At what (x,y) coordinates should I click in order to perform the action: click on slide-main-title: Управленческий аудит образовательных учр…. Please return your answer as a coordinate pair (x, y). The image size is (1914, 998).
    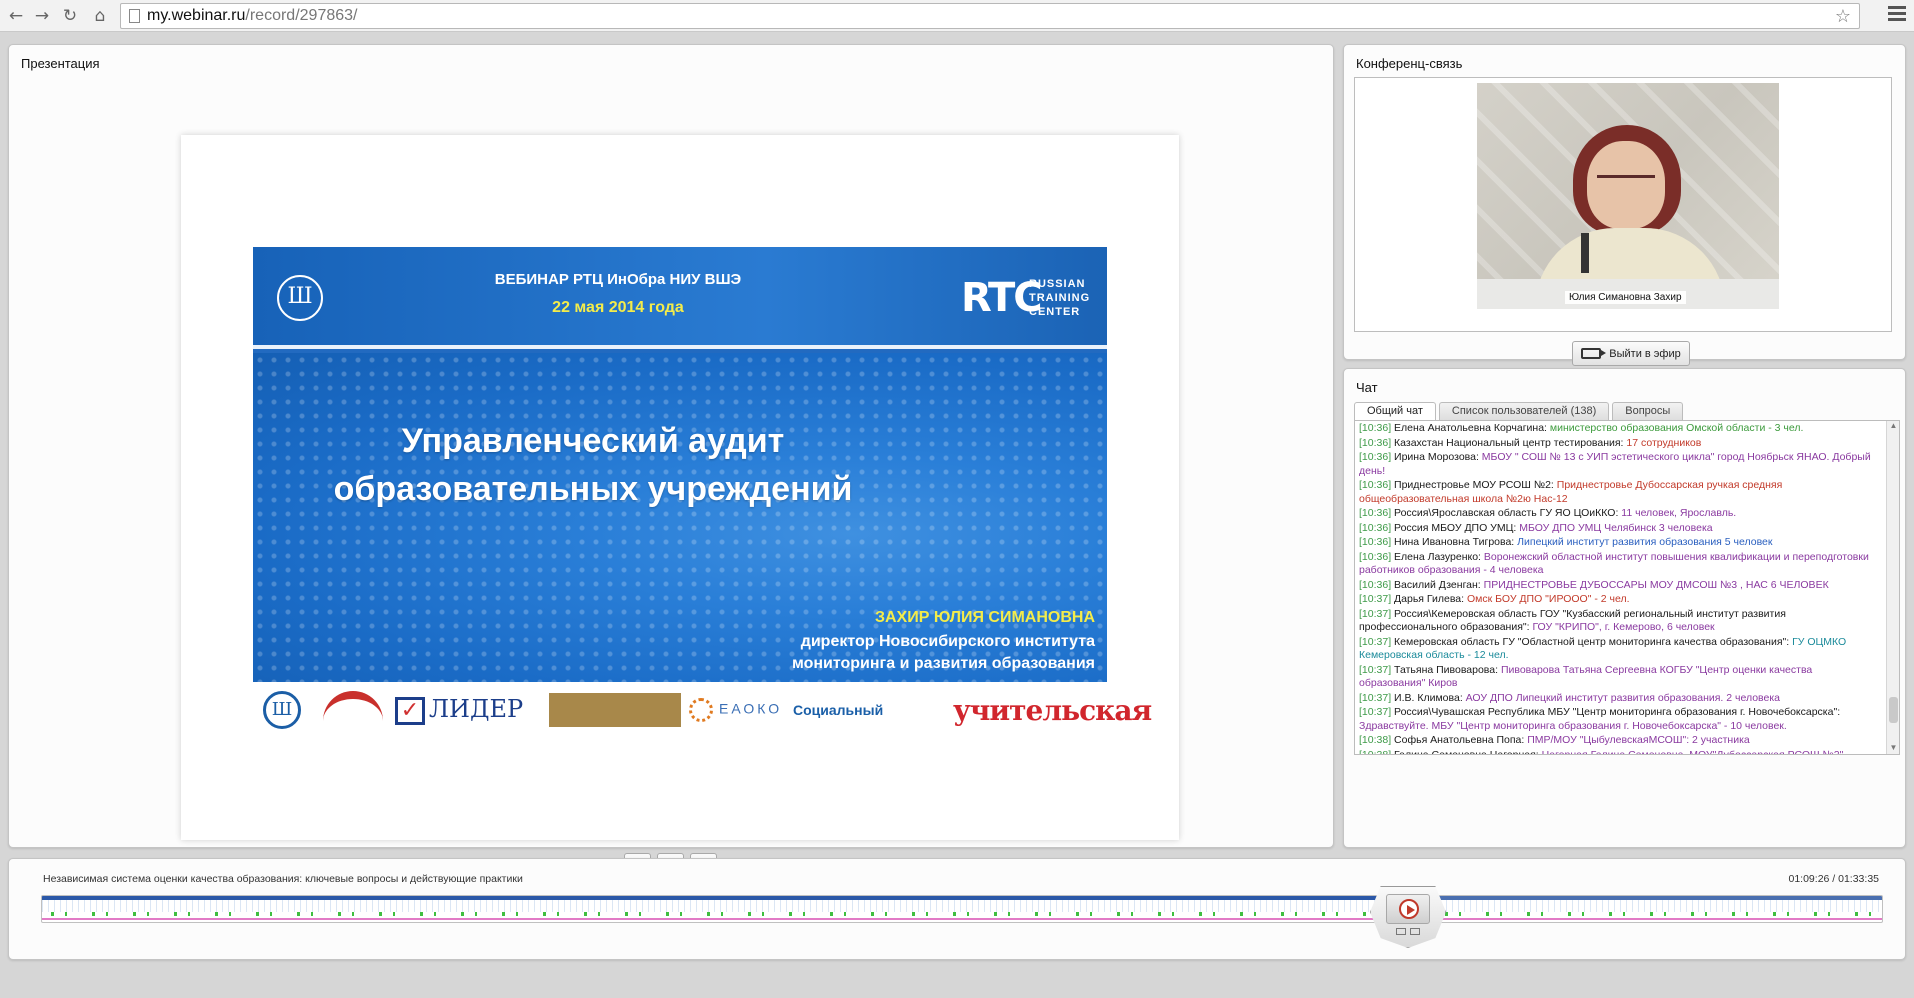
    Looking at the image, I should click on (593, 465).